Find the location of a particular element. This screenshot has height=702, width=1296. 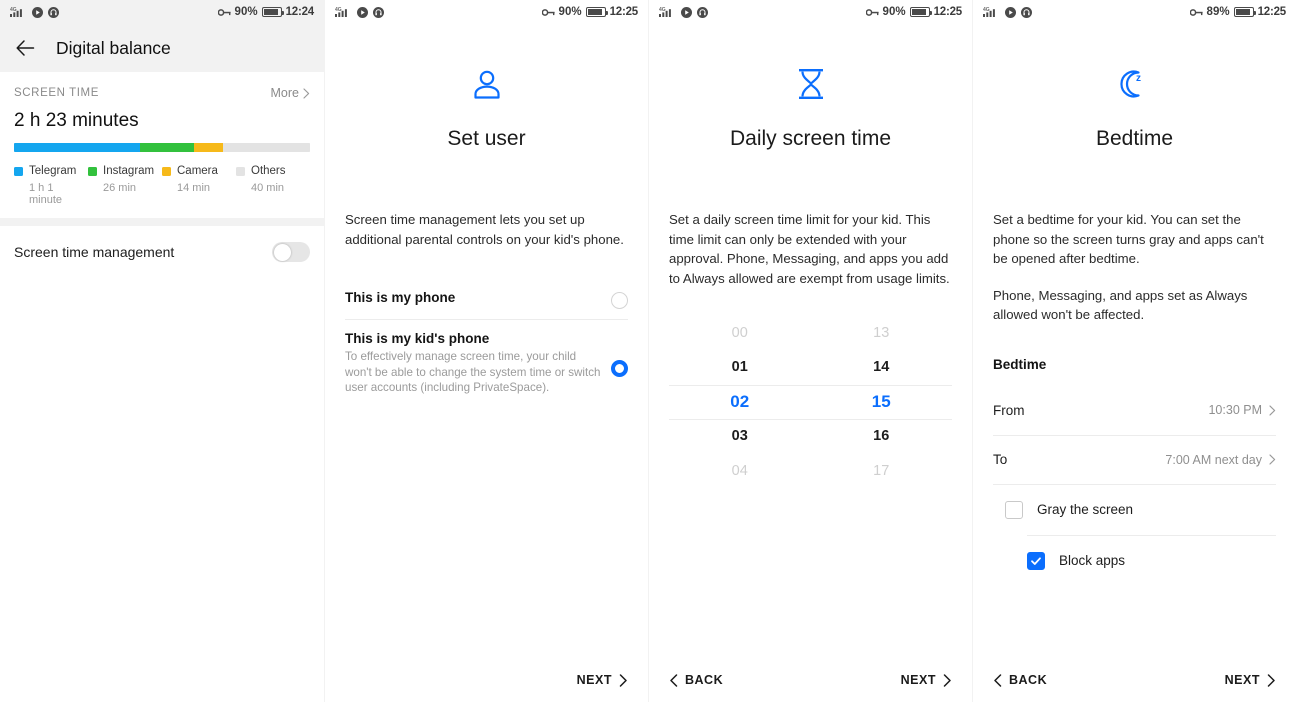

radio-this-is-my-kids-phone is located at coordinates (619, 368).